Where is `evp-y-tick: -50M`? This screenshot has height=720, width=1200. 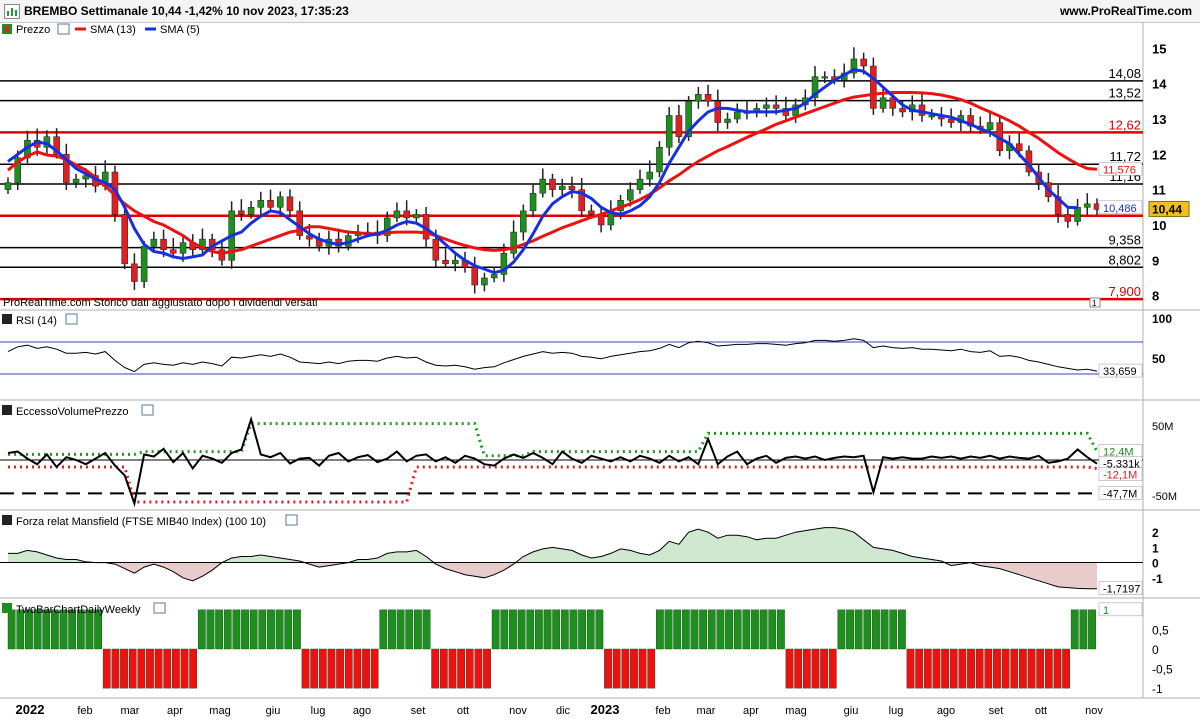
evp-y-tick: -50M is located at coordinates (1164, 497).